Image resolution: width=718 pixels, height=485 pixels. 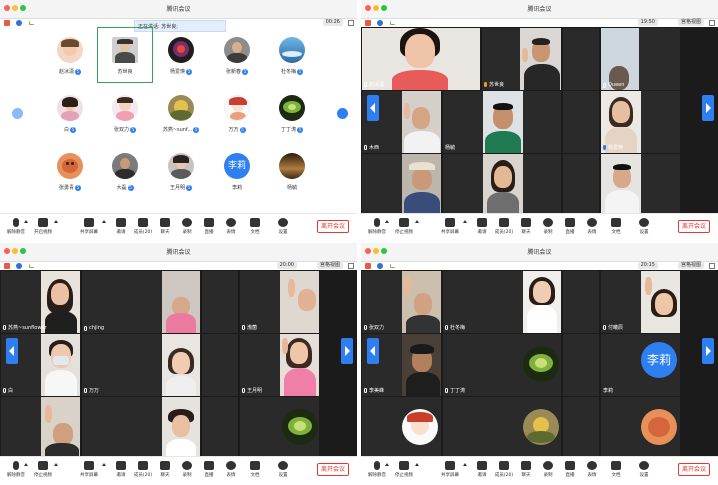 I want to click on participant-cell: 王月明 5, so click(x=180, y=176).